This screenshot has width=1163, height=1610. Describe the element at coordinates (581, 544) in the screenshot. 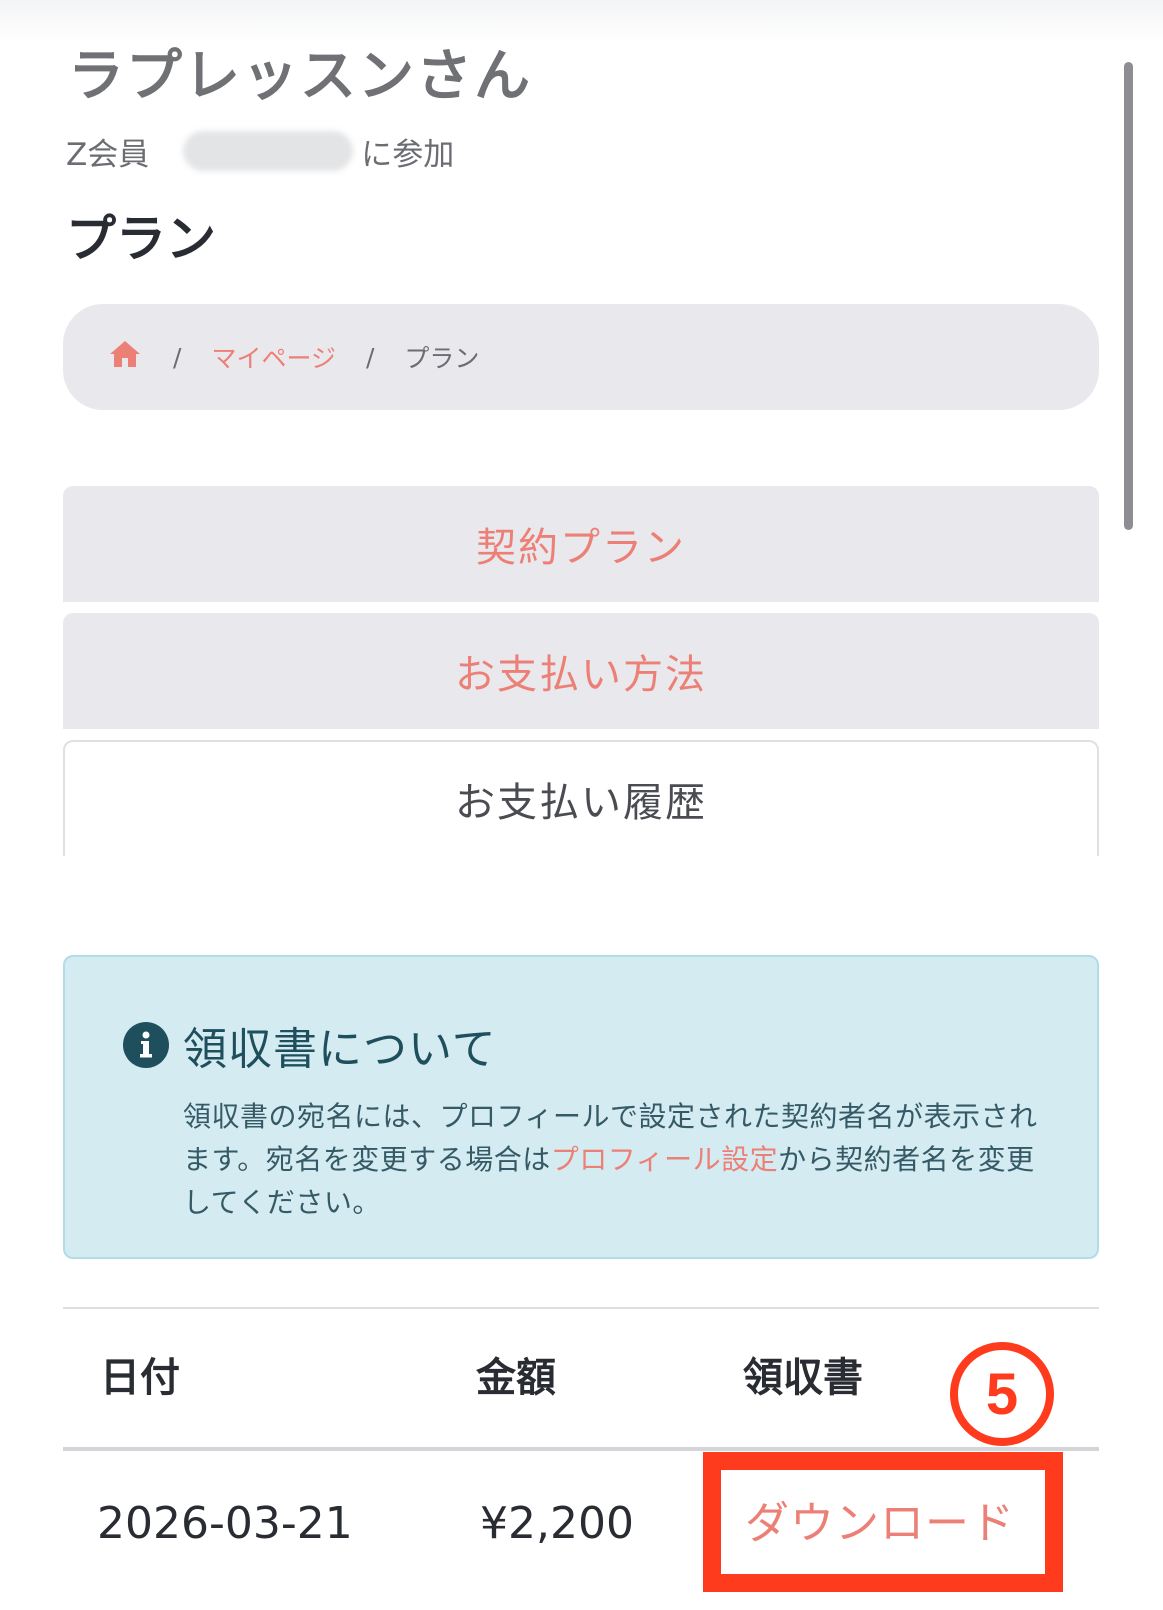

I see `tab-contract-plan: 契約プラン` at that location.